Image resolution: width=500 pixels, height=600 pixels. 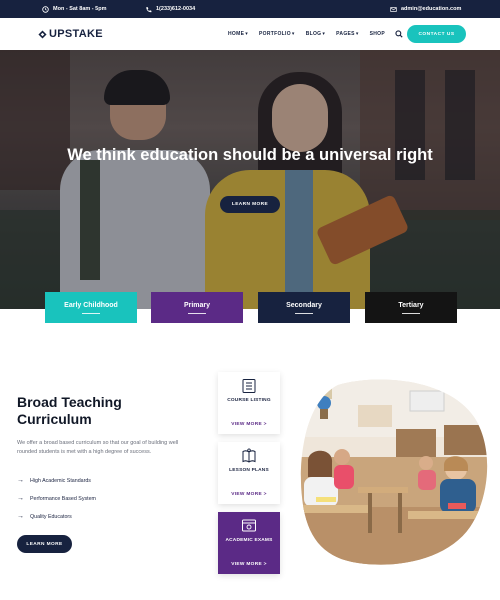 I want to click on logo-mark-icon, so click(x=42, y=34).